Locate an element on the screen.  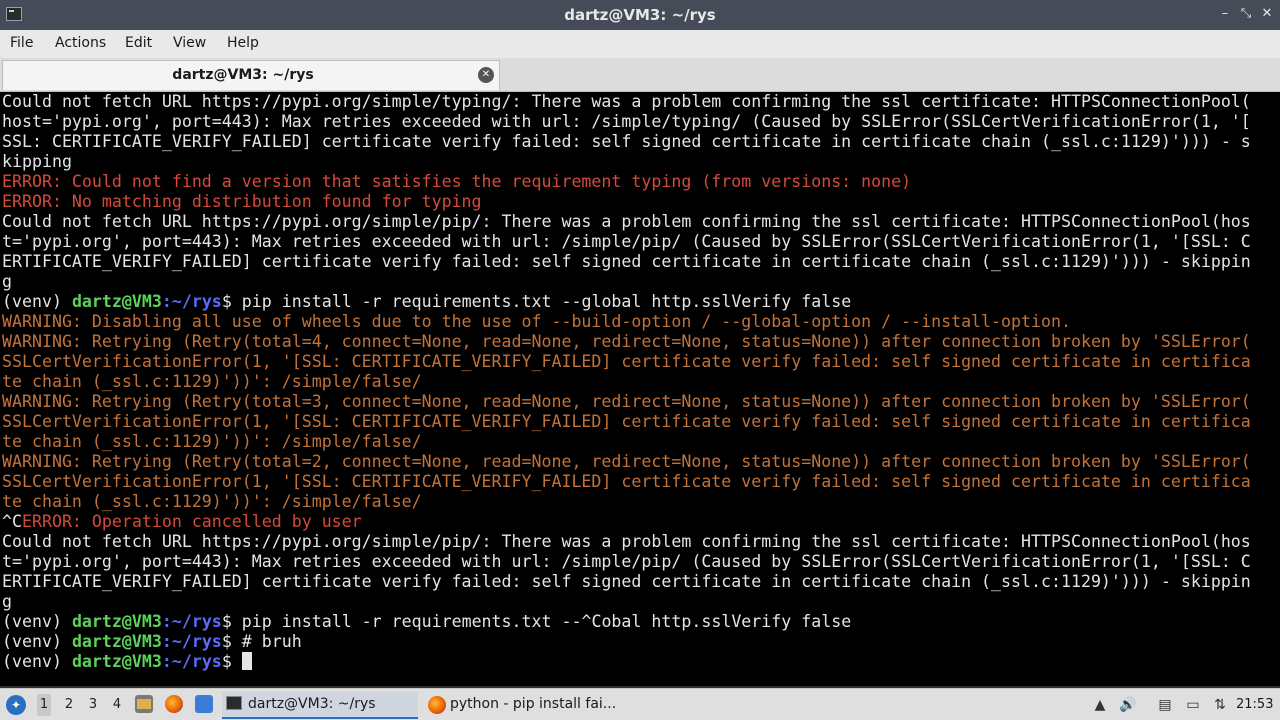
show-desktop-icon is located at coordinates (204, 704).